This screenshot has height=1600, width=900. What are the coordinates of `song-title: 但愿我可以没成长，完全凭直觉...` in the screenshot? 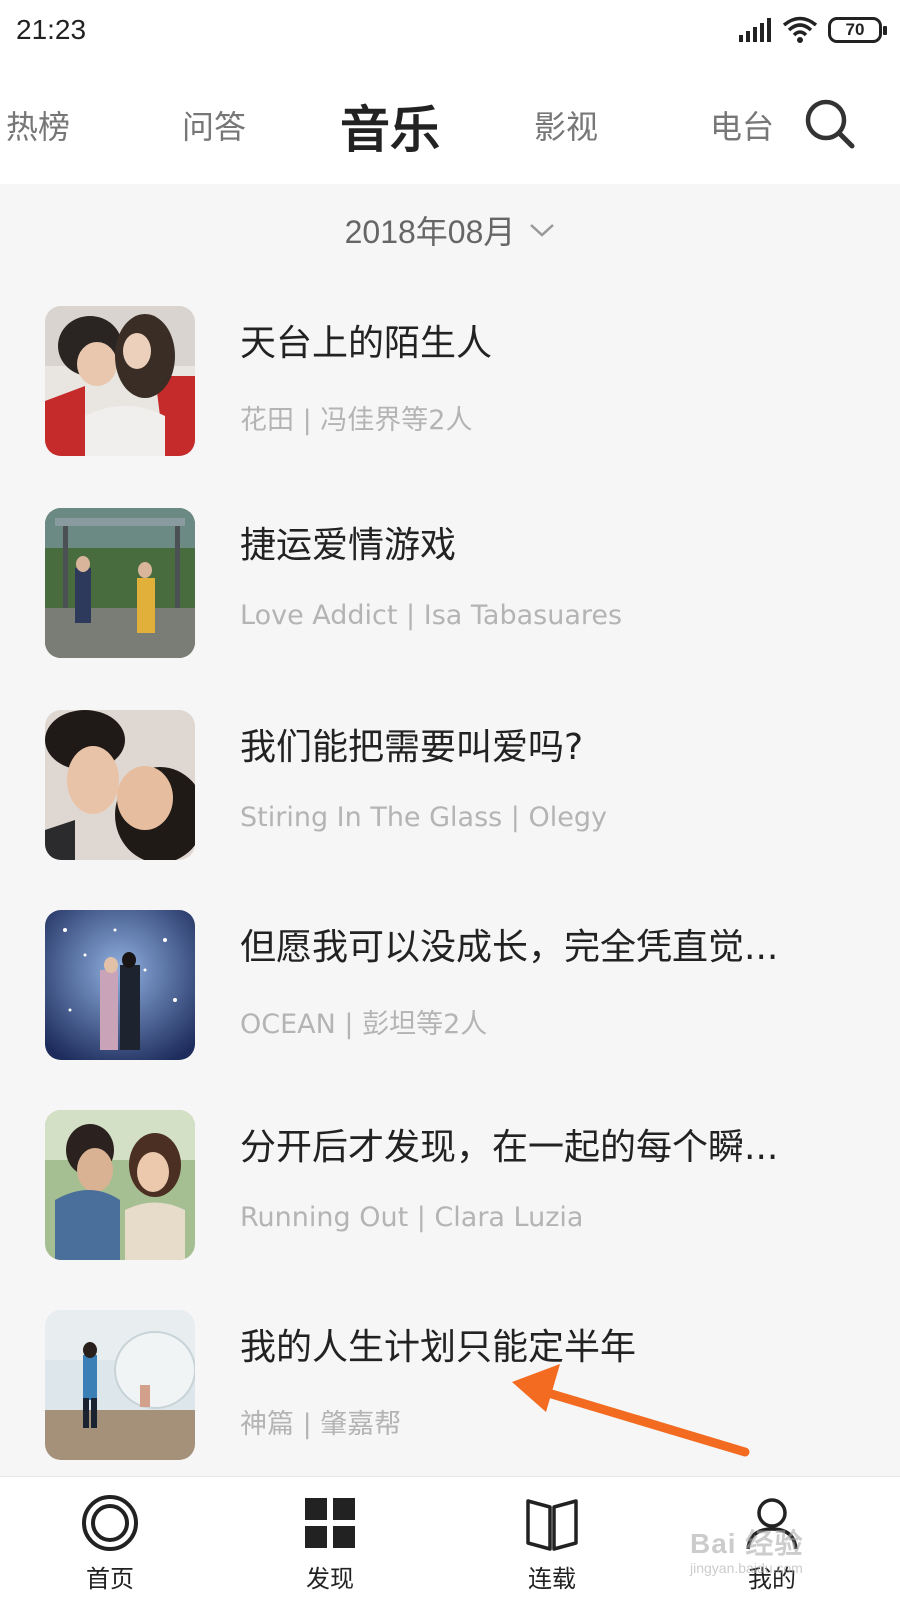 It's located at (509, 947).